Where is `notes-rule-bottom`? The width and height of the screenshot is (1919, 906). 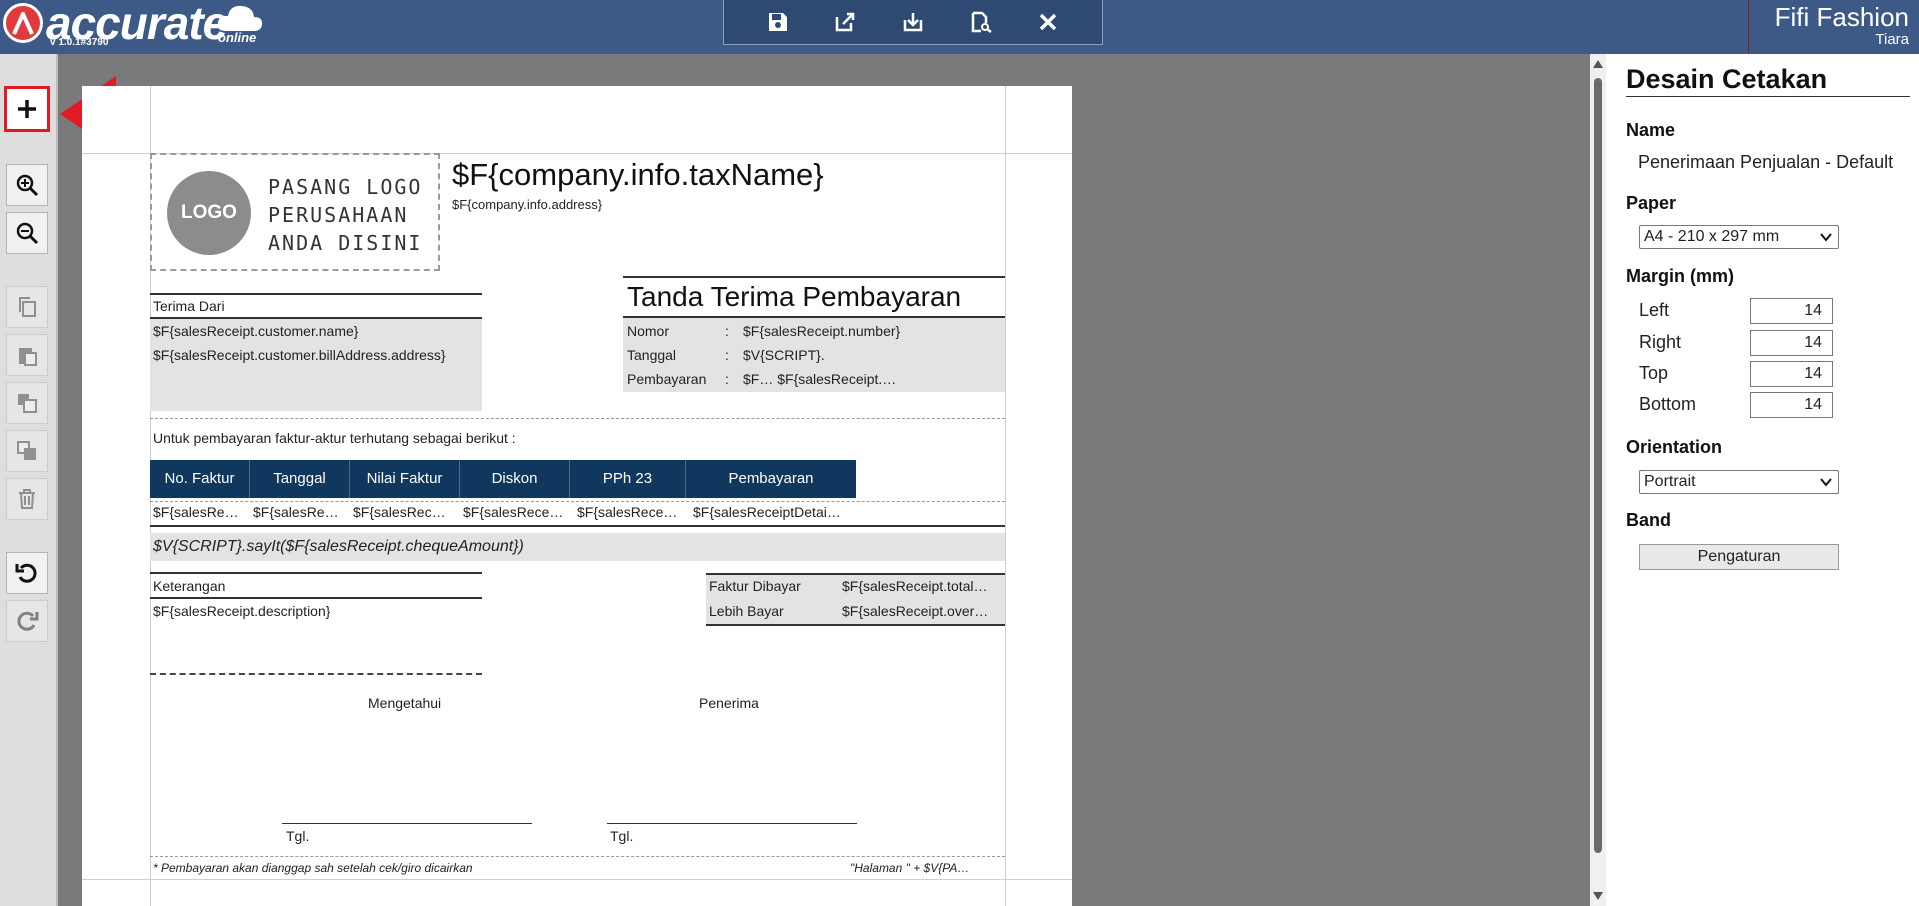 notes-rule-bottom is located at coordinates (316, 674).